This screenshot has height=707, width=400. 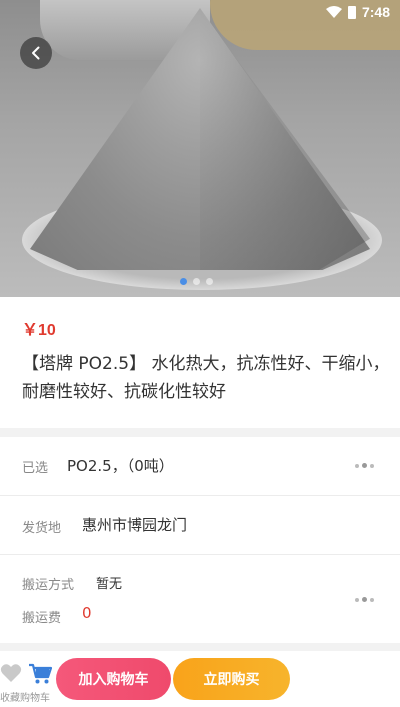 I want to click on selected-label: 已选, so click(x=35, y=468).